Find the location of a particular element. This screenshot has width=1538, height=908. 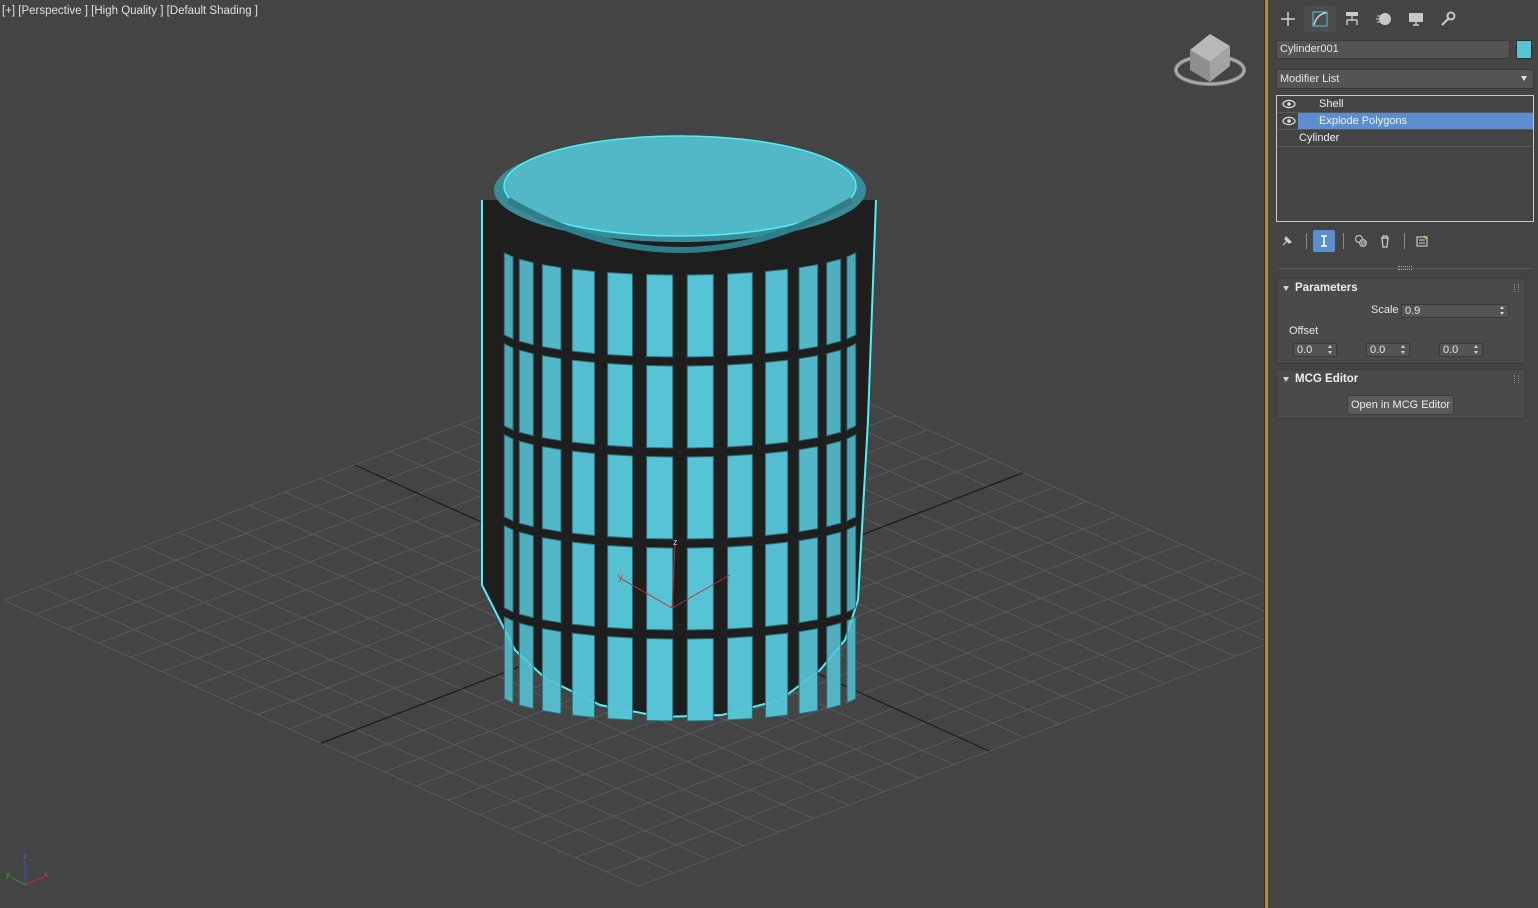

stack-item-cylinder: Cylinder is located at coordinates (1405, 138).